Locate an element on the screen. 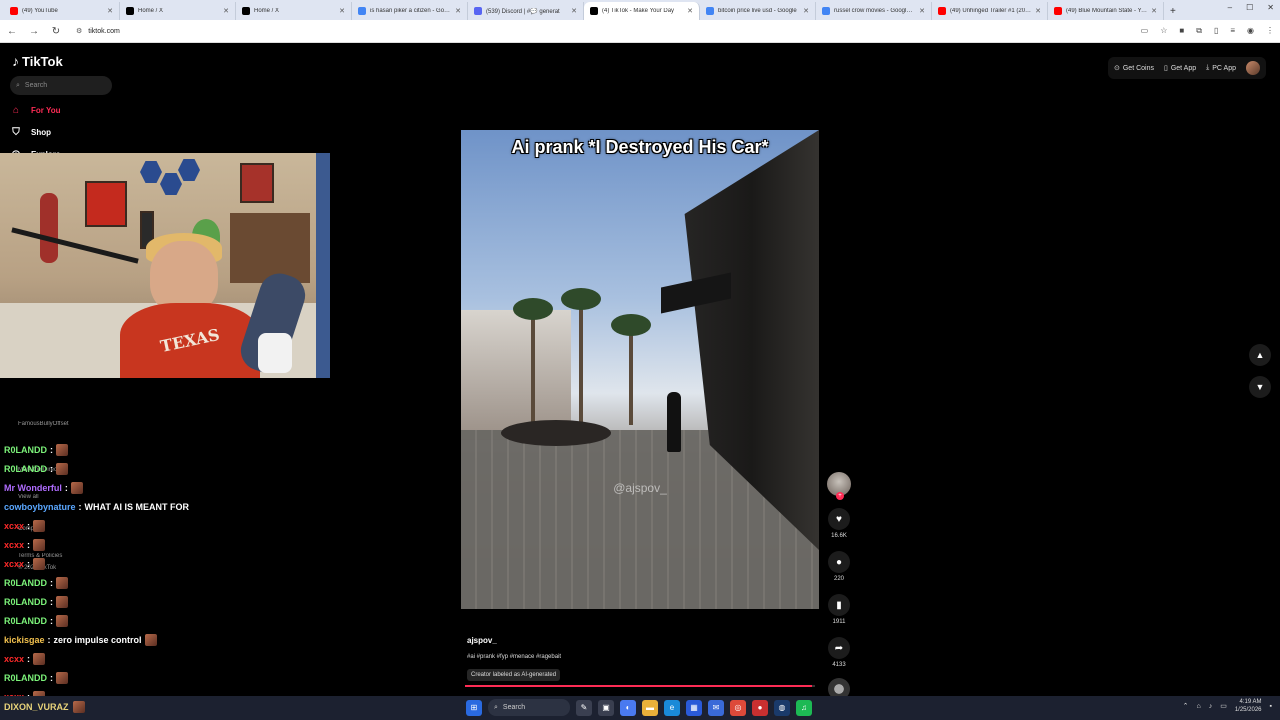 The height and width of the screenshot is (720, 1280). get-coins-button: ⊙ Get Coins is located at coordinates (1134, 68).